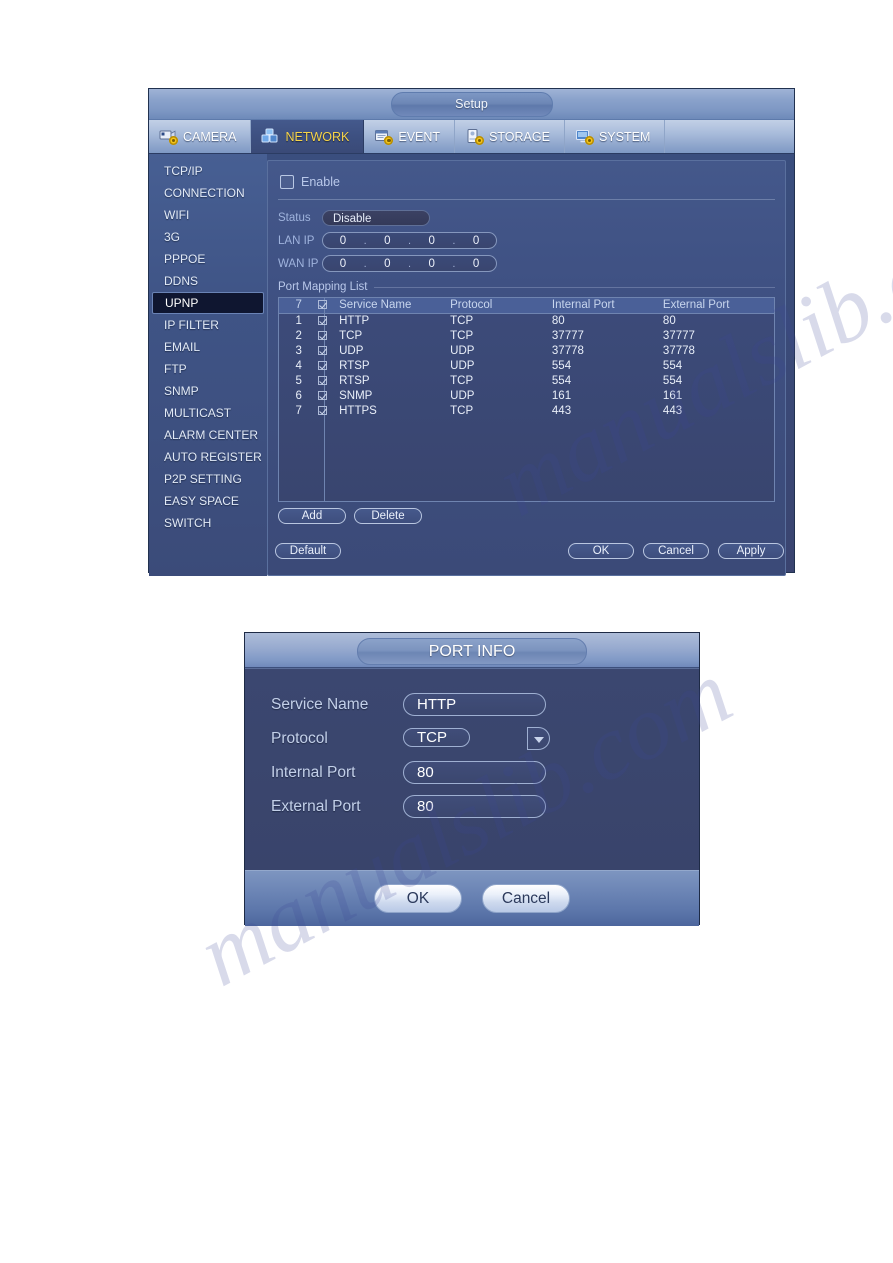 The height and width of the screenshot is (1263, 893). I want to click on divider, so click(526, 199).